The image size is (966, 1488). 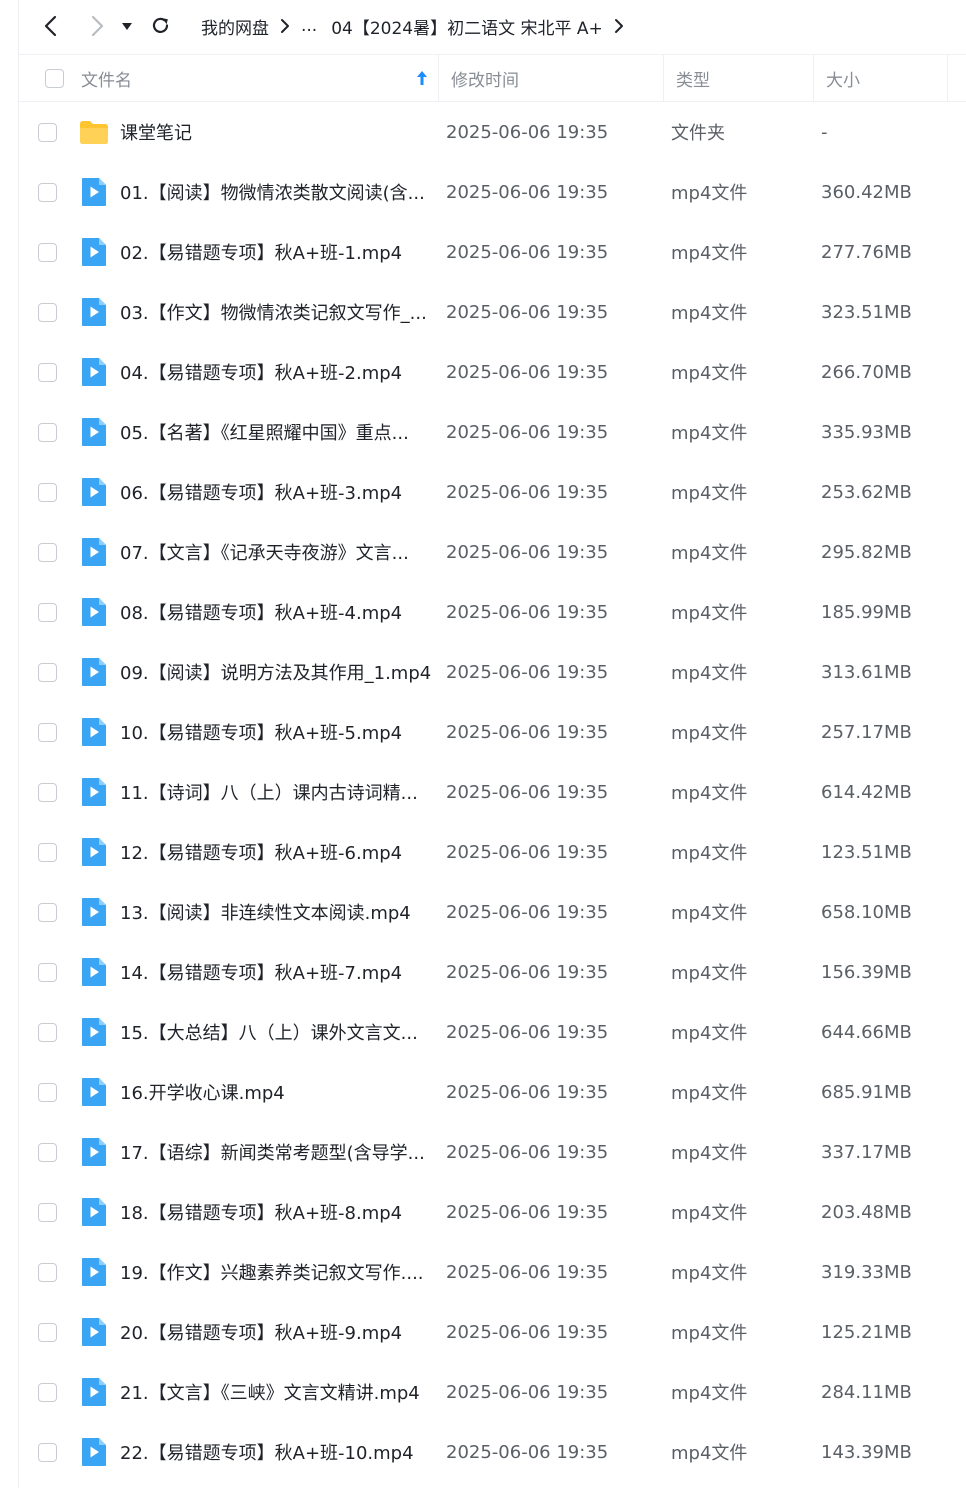 I want to click on file-size: 313.61MB, so click(x=866, y=672).